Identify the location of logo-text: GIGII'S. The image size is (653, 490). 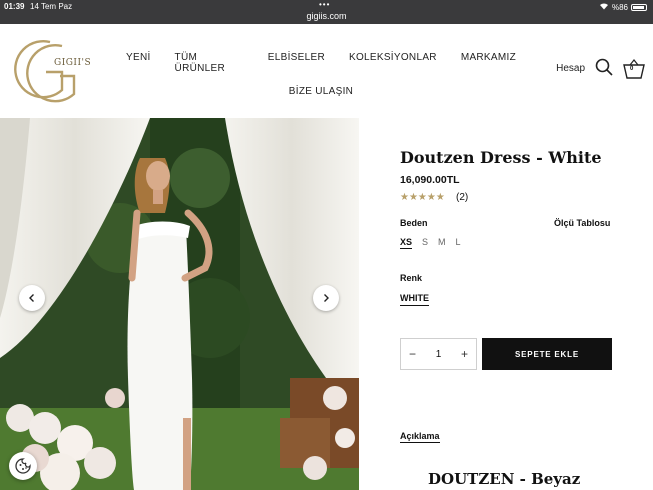
(73, 63).